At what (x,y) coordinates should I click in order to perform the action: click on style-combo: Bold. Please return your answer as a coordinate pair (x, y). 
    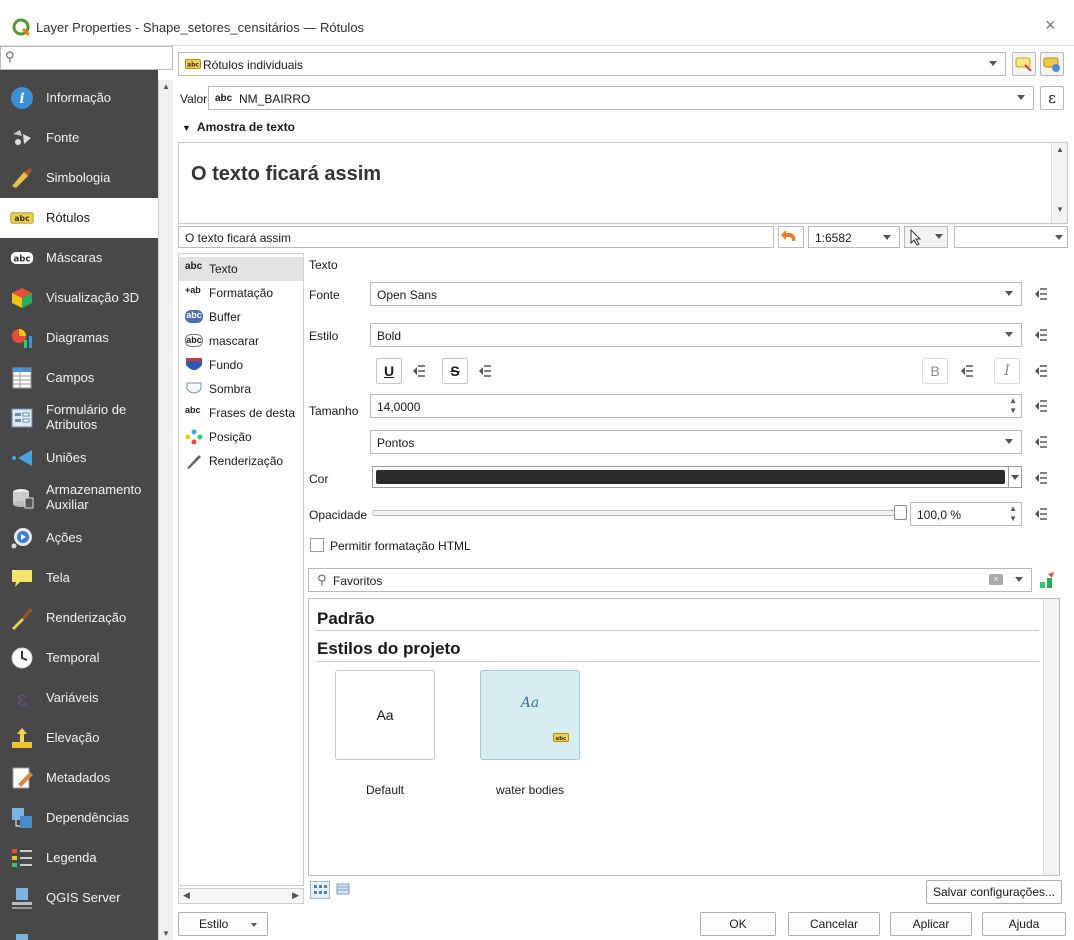
    Looking at the image, I should click on (696, 335).